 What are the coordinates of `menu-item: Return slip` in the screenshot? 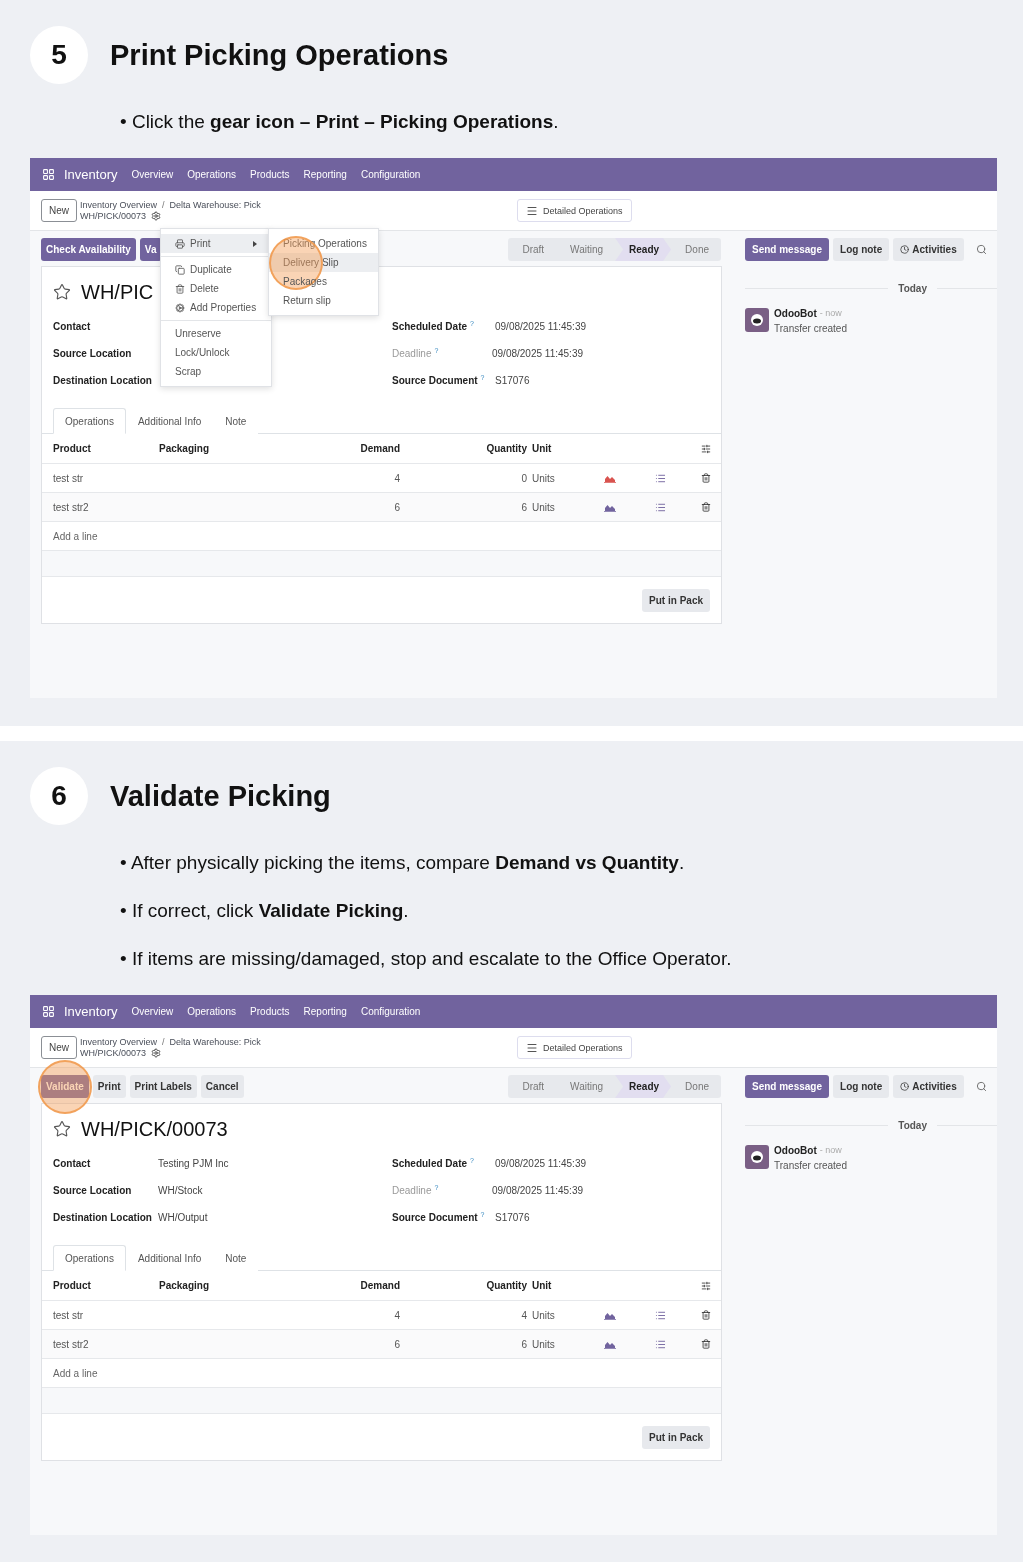 It's located at (323, 300).